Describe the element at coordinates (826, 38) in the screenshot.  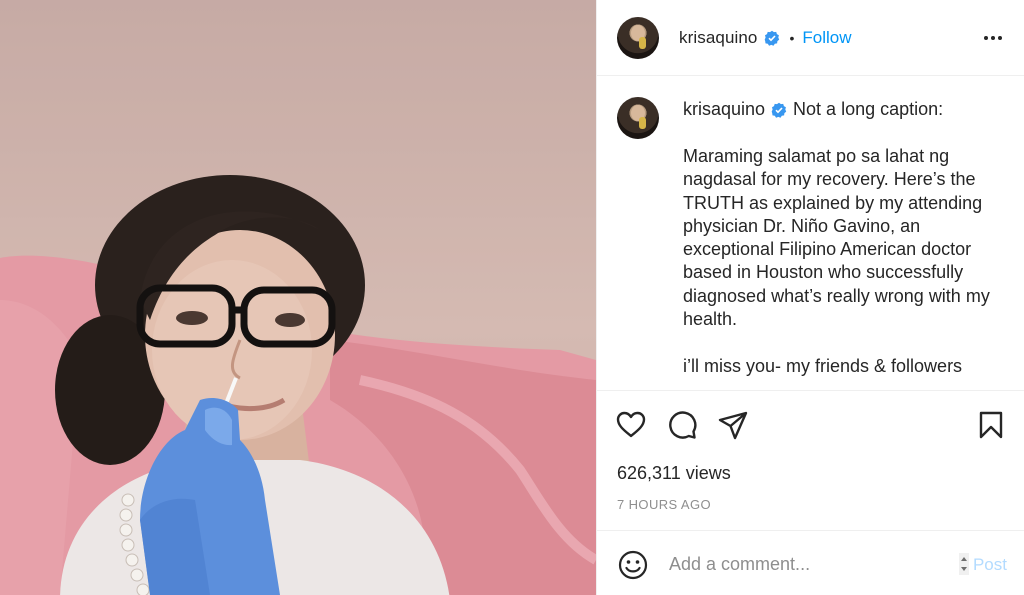
I see `follow-button: Follow` at that location.